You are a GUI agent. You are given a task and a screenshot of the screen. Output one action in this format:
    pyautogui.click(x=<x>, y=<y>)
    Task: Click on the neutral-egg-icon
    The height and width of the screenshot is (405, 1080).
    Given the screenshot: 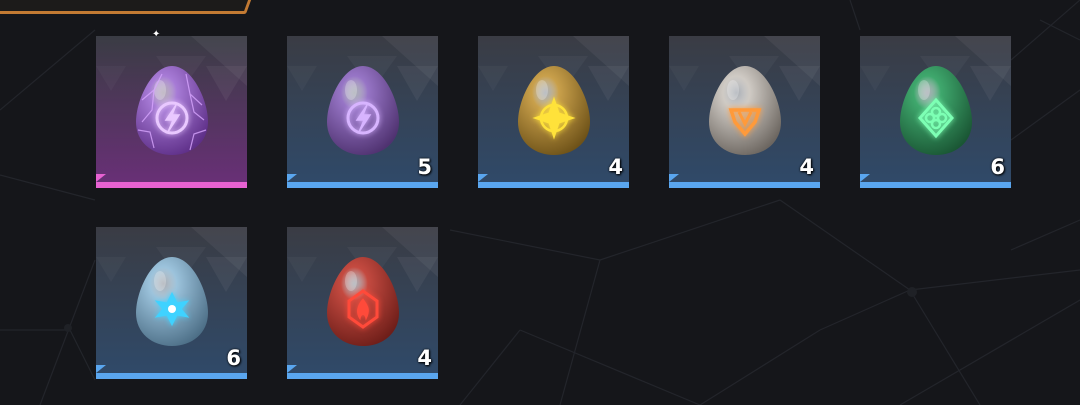 What is the action you would take?
    pyautogui.click(x=745, y=110)
    